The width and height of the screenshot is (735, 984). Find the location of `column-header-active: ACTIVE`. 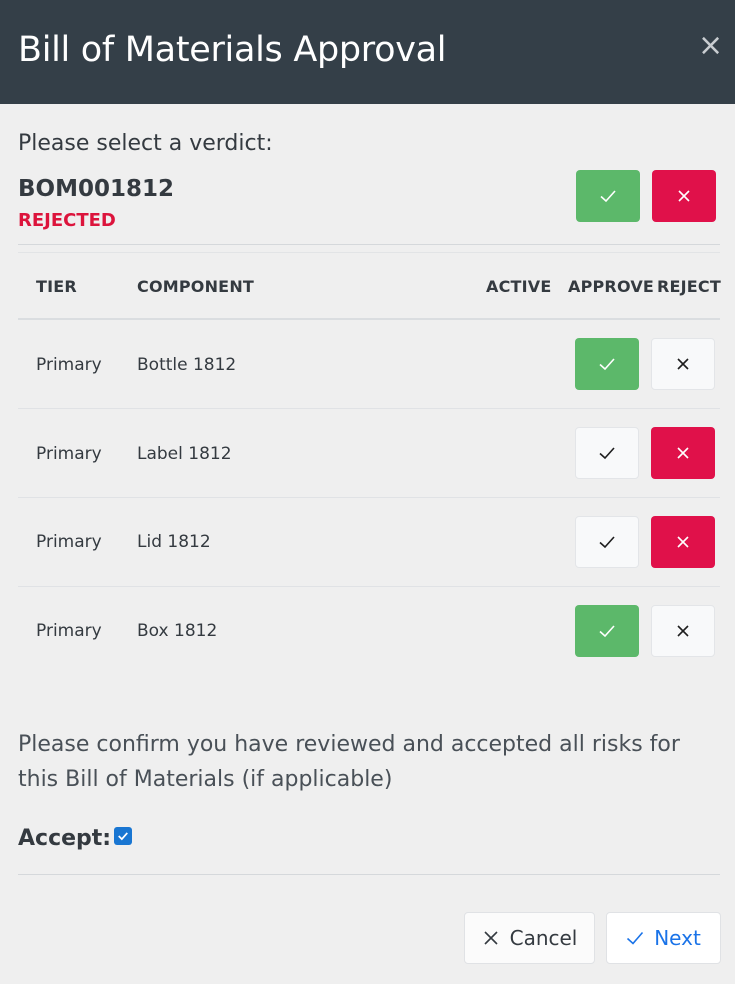

column-header-active: ACTIVE is located at coordinates (519, 286).